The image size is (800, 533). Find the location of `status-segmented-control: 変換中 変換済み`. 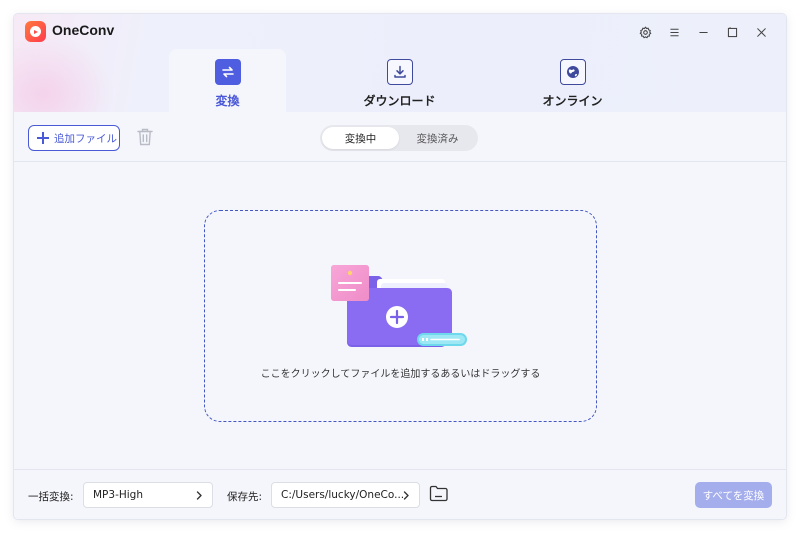

status-segmented-control: 変換中 変換済み is located at coordinates (399, 138).